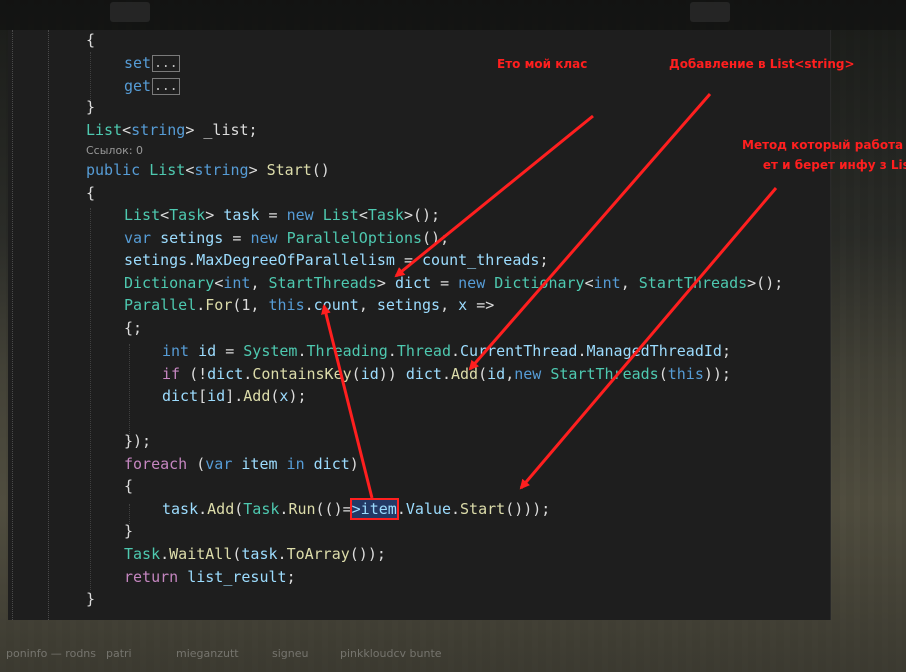  Describe the element at coordinates (347, 401) in the screenshot. I see `arrow-item-to-this-count` at that location.